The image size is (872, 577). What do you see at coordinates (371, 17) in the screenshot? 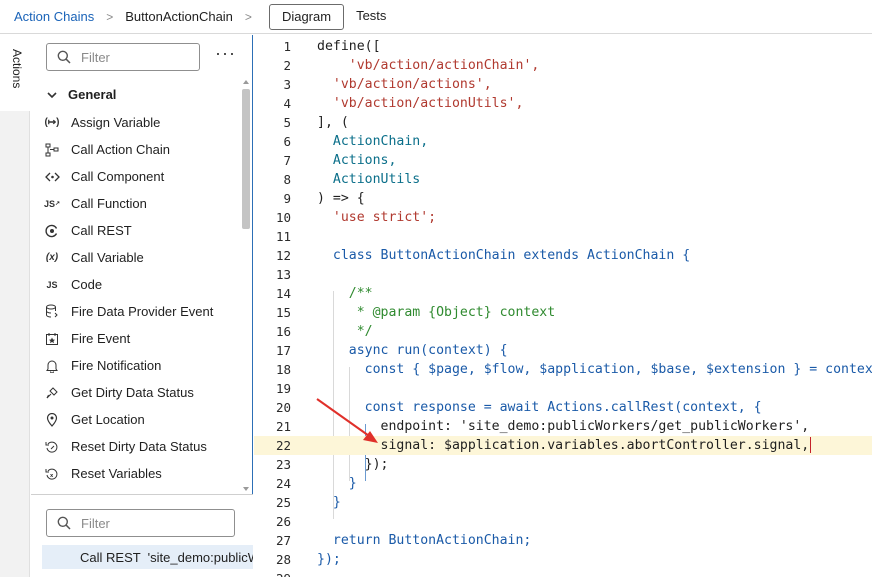
I see `tab-tests: Tests` at bounding box center [371, 17].